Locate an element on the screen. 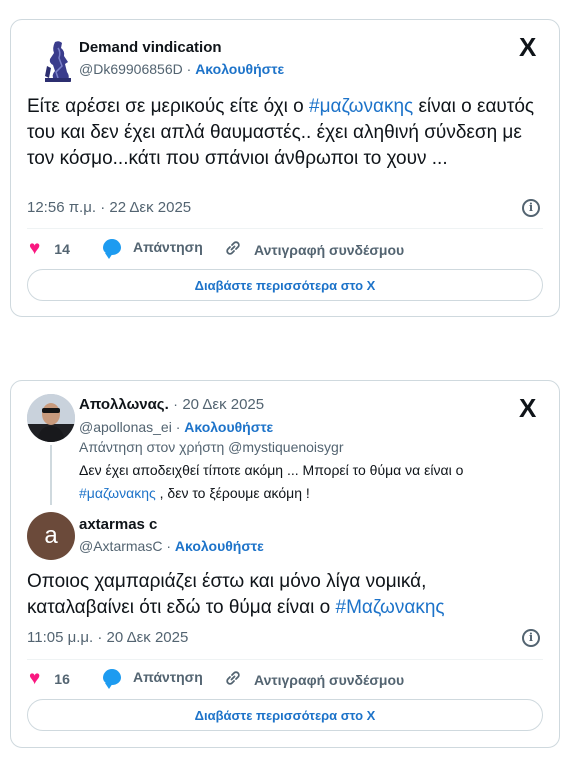  avatar-axtarmas: a is located at coordinates (51, 536).